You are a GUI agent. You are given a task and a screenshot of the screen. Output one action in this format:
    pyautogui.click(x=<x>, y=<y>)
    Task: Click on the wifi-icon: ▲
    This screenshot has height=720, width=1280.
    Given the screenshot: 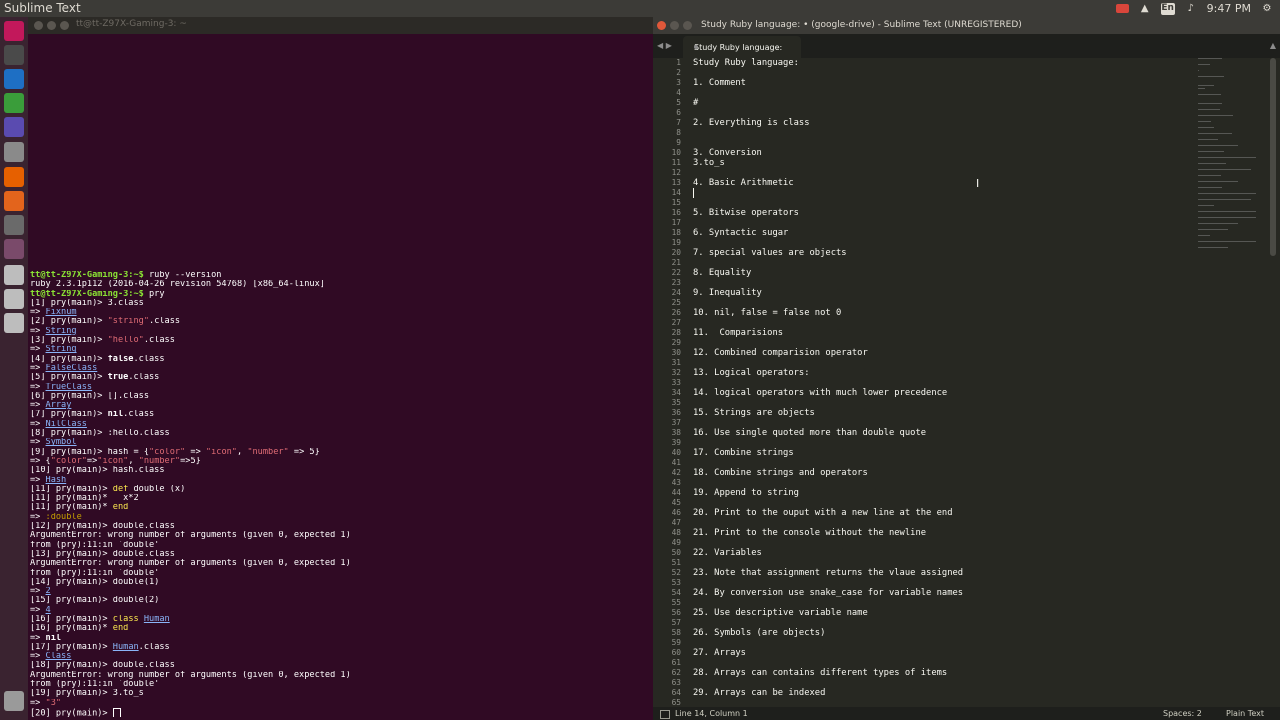 What is the action you would take?
    pyautogui.click(x=1145, y=8)
    